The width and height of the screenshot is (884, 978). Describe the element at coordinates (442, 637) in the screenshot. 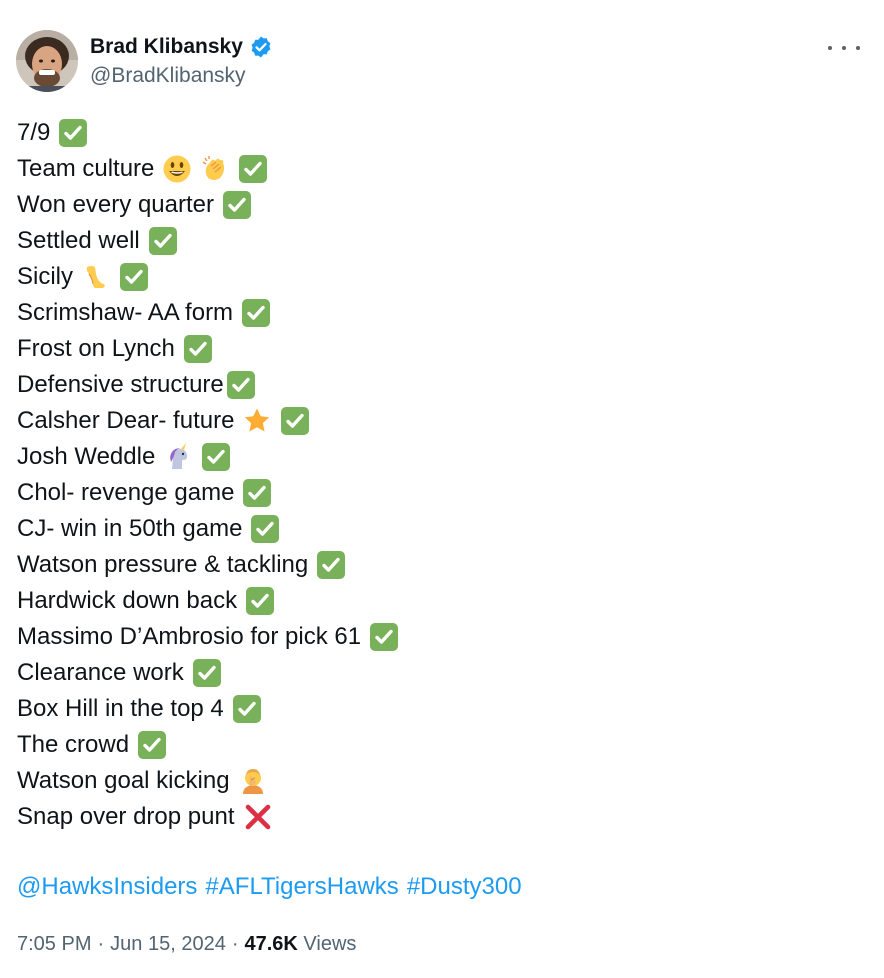

I see `tweet-line: Massimo D’Ambrosio for pick 61` at that location.